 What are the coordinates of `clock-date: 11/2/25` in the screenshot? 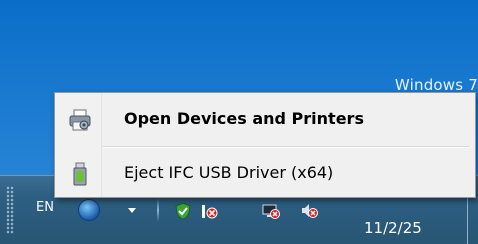 It's located at (393, 228).